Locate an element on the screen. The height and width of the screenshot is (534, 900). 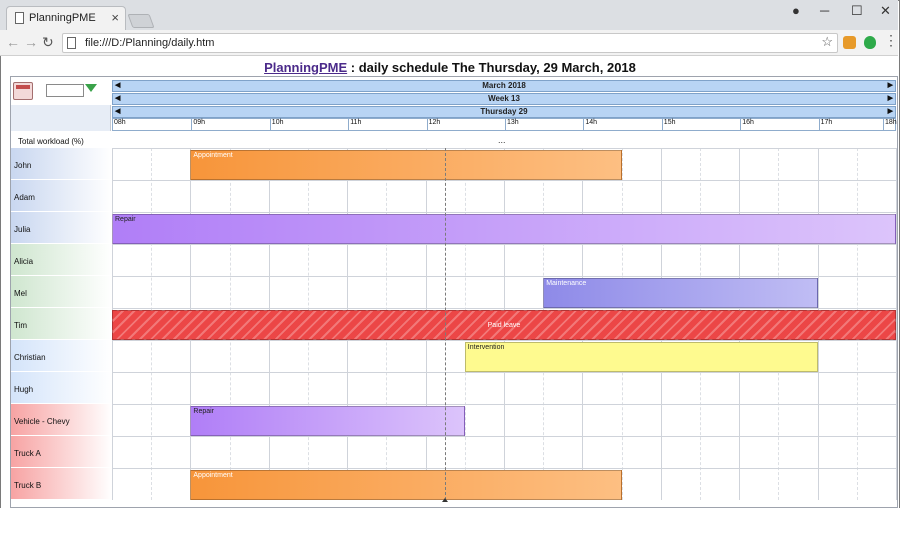
browser-toolbar: ← → ↻ file:///D:/Planning/daily.htm ☆ is located at coordinates (449, 43).